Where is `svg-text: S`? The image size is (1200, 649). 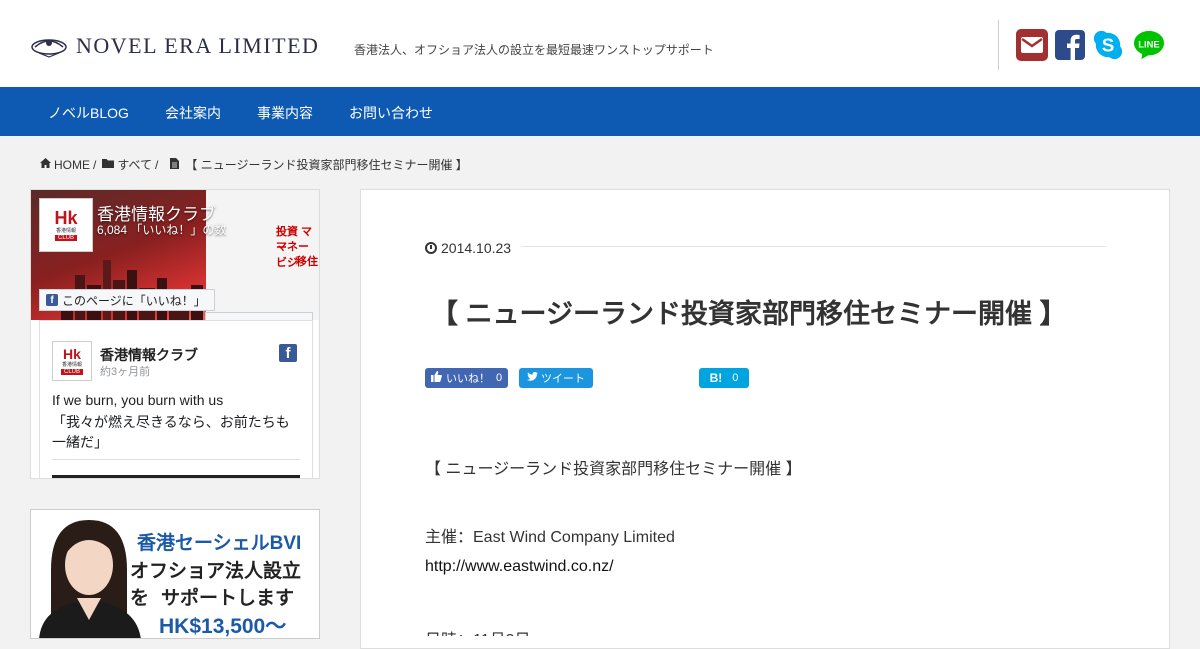 svg-text: S is located at coordinates (1108, 45).